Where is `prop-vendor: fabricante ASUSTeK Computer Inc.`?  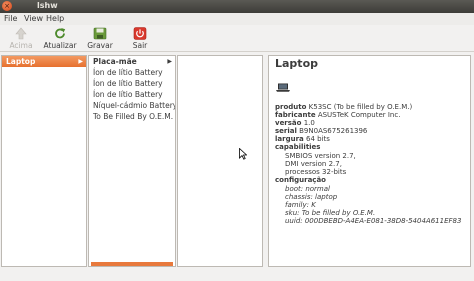 prop-vendor: fabricante ASUSTeK Computer Inc. is located at coordinates (338, 115).